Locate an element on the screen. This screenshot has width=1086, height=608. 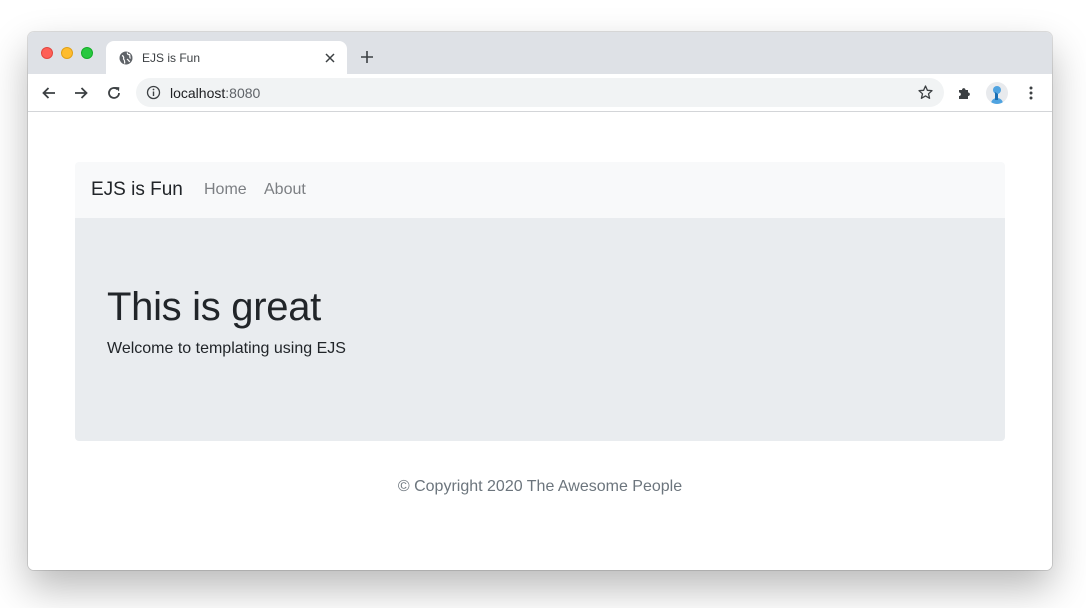
profile-avatar is located at coordinates (997, 93).